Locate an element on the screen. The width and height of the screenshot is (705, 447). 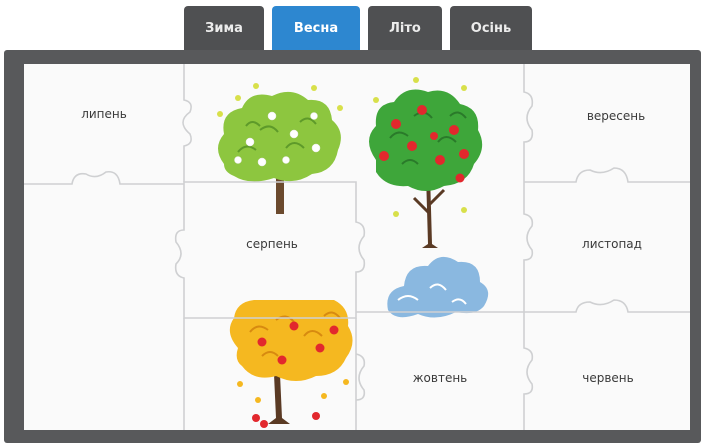
autumn-tree-icon is located at coordinates (291, 364).